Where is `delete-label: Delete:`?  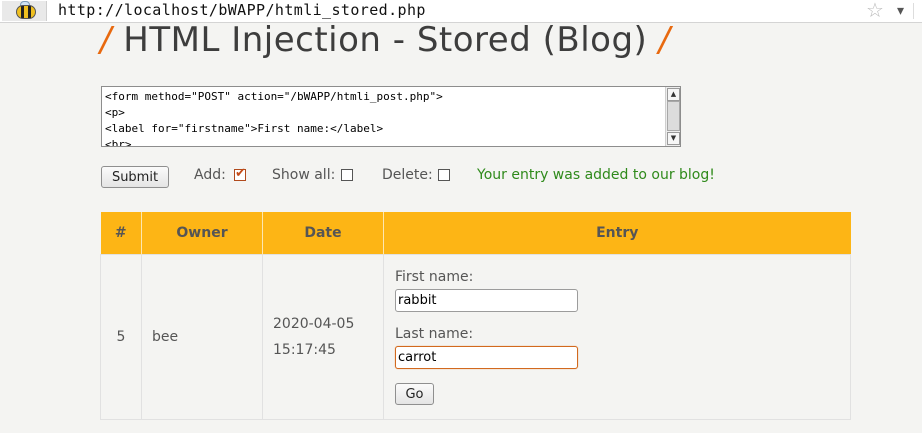
delete-label: Delete: is located at coordinates (407, 175).